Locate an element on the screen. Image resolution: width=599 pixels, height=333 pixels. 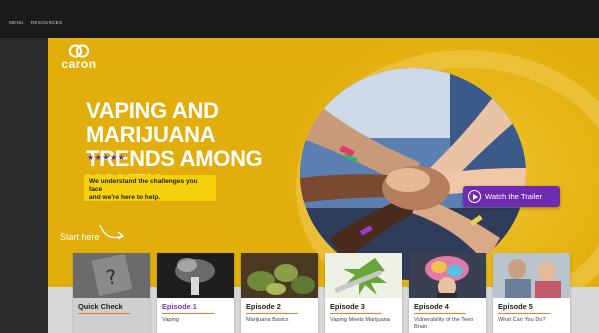
card-title: Quick Check is located at coordinates (100, 306).